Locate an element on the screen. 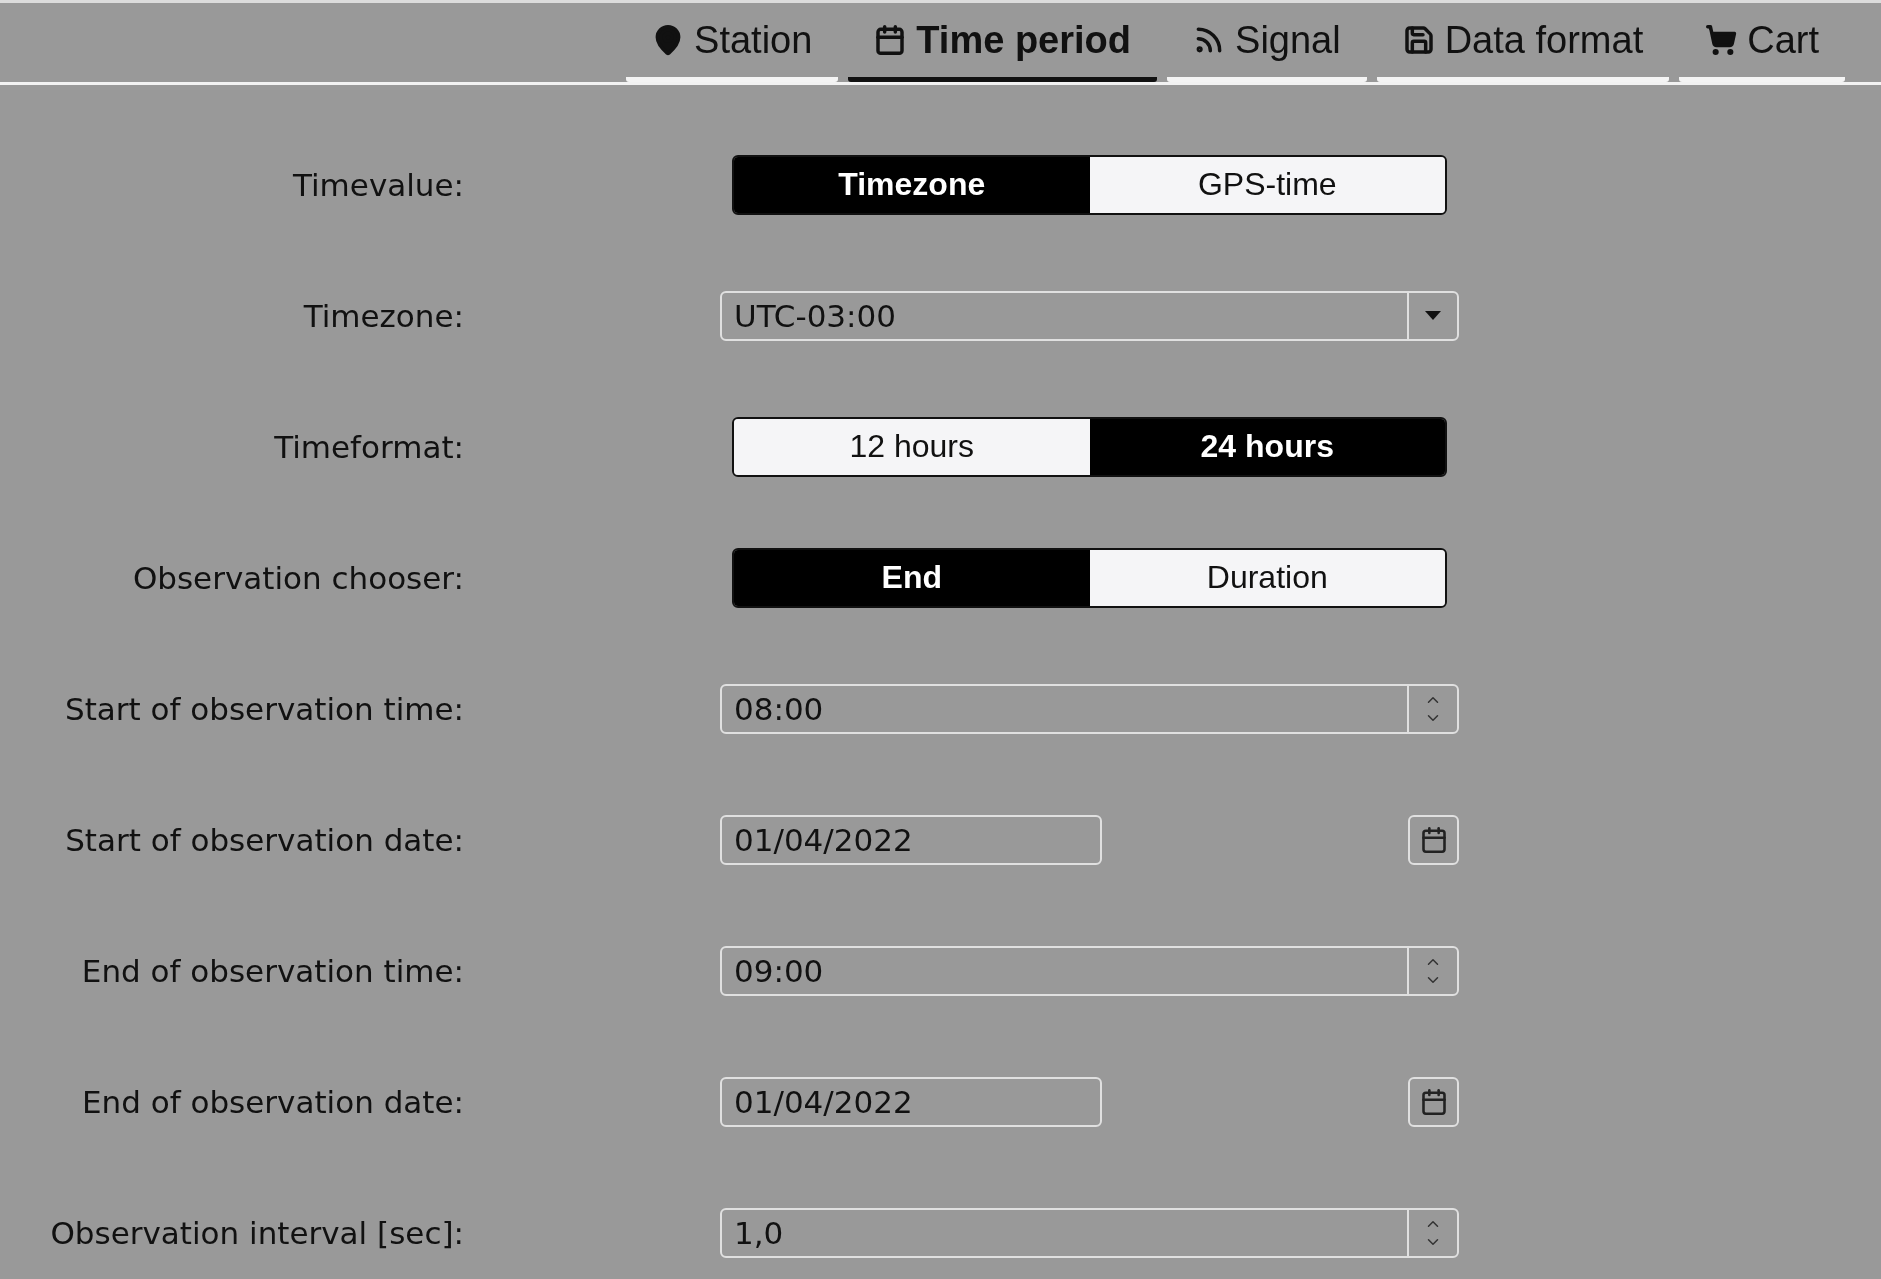 The width and height of the screenshot is (1881, 1279). tab: Time period is located at coordinates (1003, 42).